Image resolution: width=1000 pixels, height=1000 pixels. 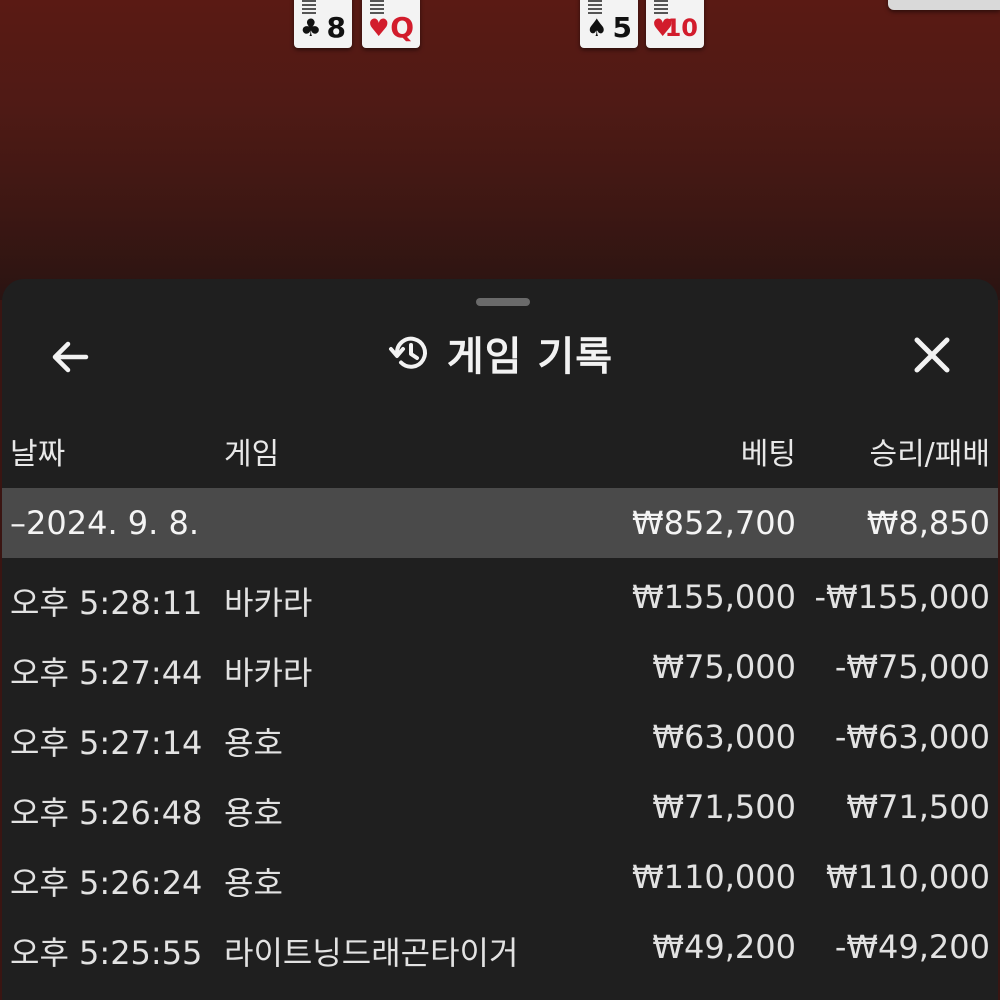 What do you see at coordinates (928, 523) in the screenshot?
I see `summary-win-loss: ₩8,850` at bounding box center [928, 523].